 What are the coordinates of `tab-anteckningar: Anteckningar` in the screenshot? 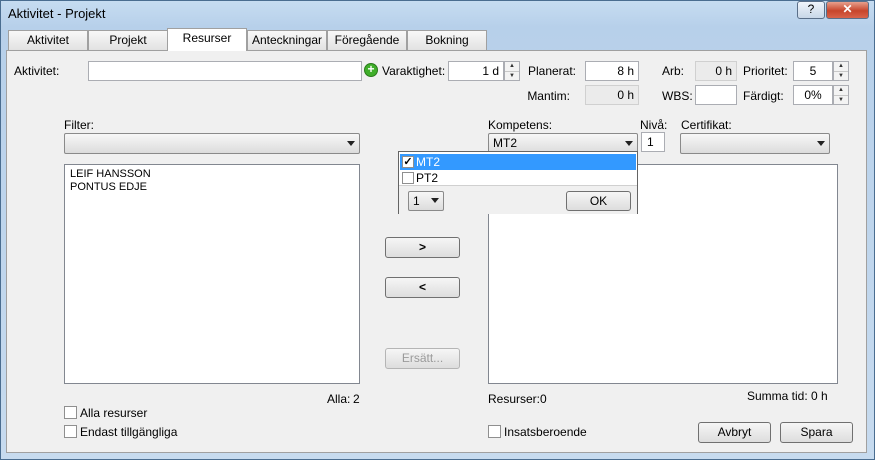 It's located at (287, 40).